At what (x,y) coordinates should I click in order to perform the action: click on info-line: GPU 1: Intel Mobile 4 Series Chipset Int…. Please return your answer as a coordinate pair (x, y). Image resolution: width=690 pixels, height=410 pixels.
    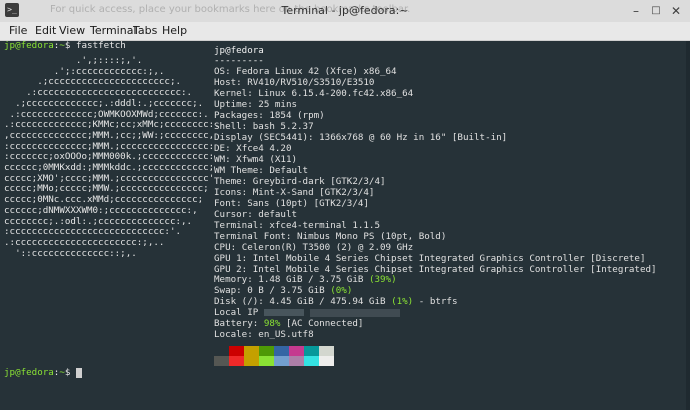
    Looking at the image, I should click on (430, 258).